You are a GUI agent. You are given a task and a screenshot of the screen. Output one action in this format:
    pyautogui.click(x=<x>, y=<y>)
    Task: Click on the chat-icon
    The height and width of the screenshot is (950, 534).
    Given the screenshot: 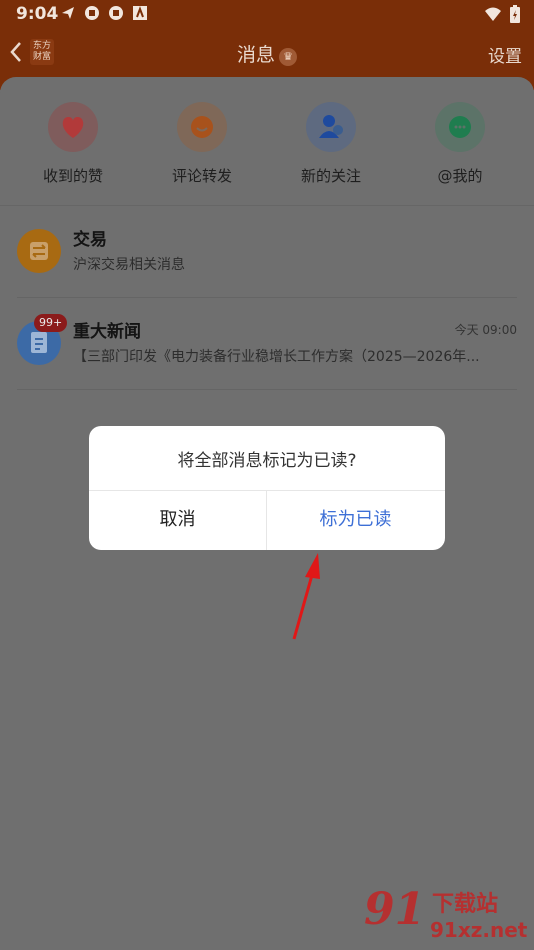 What is the action you would take?
    pyautogui.click(x=460, y=127)
    